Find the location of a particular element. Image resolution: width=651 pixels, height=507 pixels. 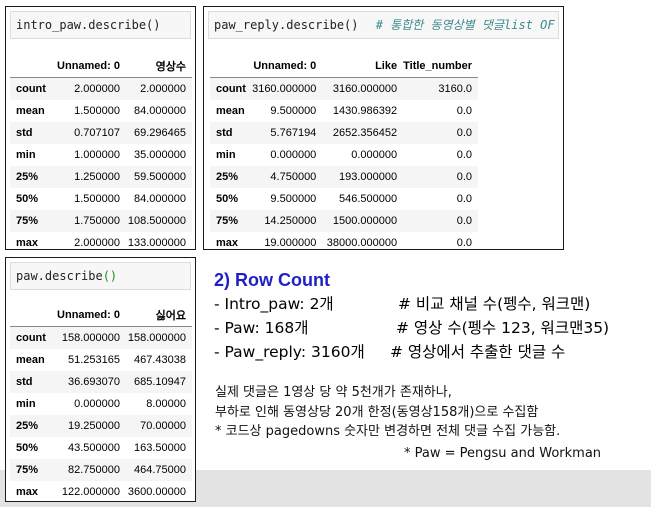

column-header: 영상수 is located at coordinates (159, 66).